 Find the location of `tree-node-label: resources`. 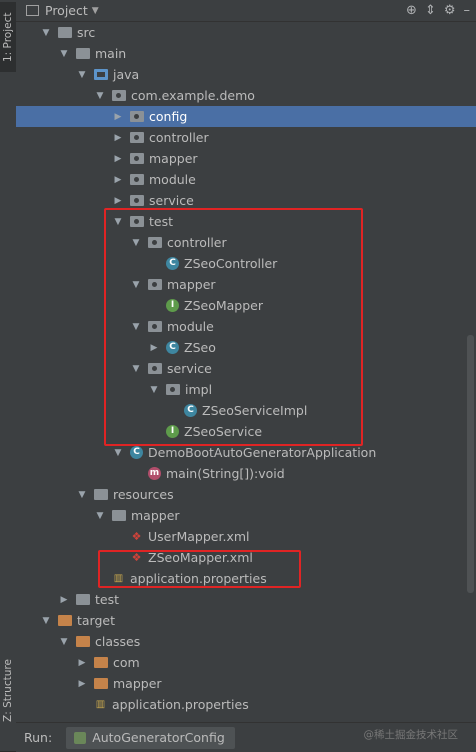

tree-node-label: resources is located at coordinates (143, 494).